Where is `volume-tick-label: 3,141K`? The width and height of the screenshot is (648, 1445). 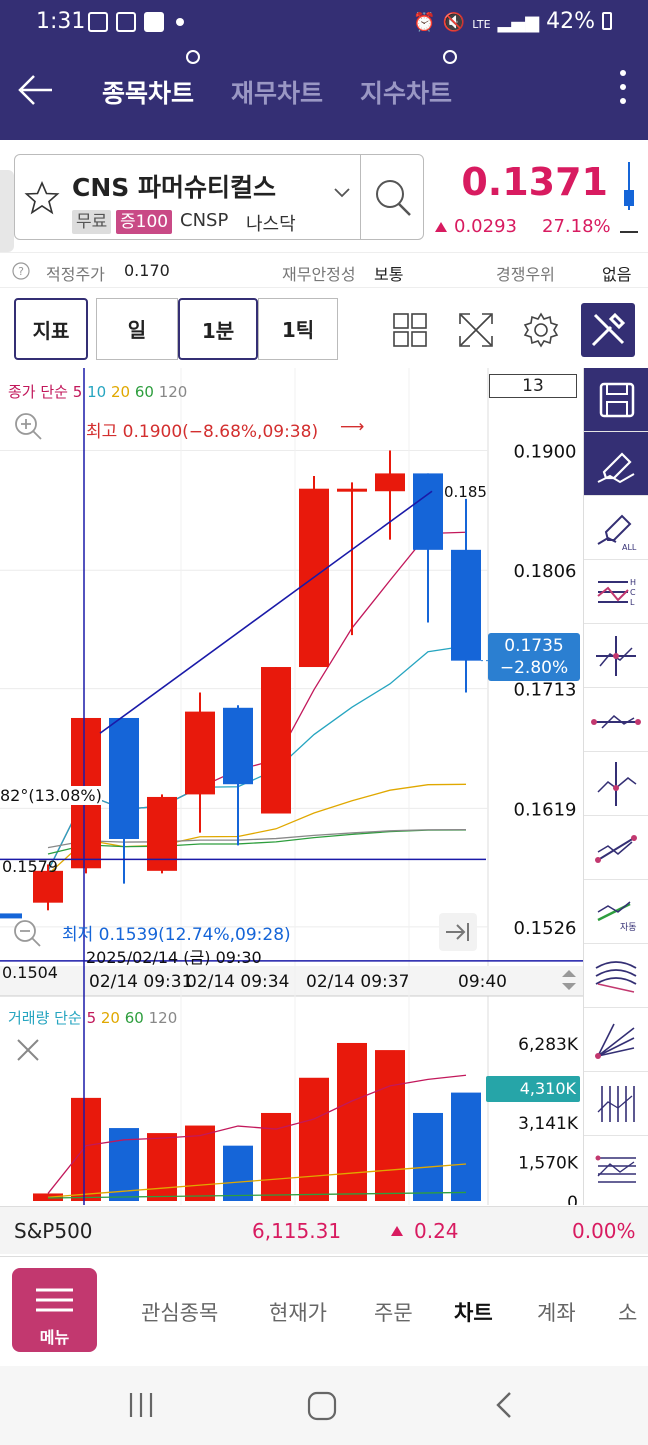
volume-tick-label: 3,141K is located at coordinates (548, 1124).